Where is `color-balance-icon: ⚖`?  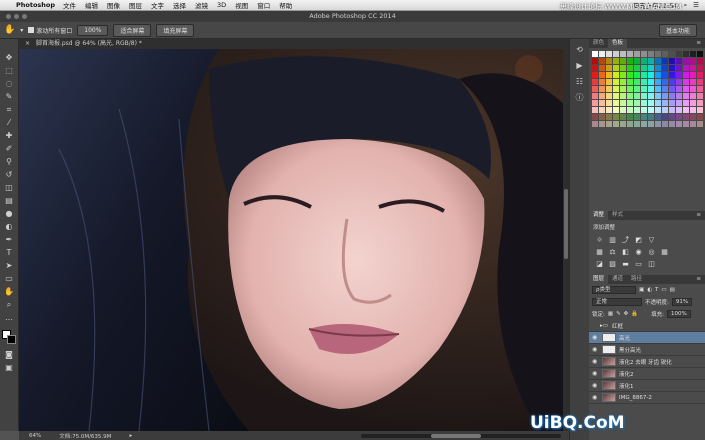
color-balance-icon: ⚖ is located at coordinates (612, 252).